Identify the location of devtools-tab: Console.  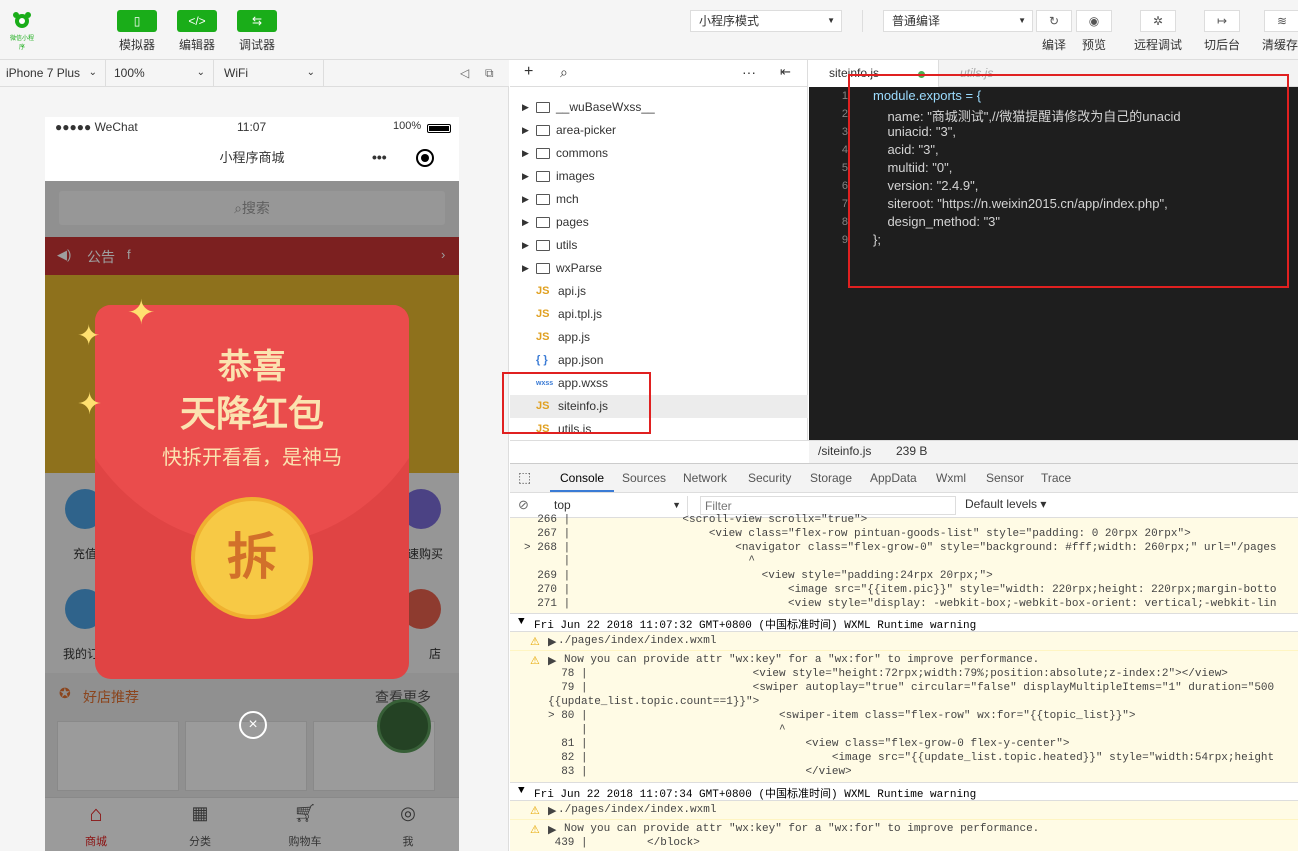
(582, 478).